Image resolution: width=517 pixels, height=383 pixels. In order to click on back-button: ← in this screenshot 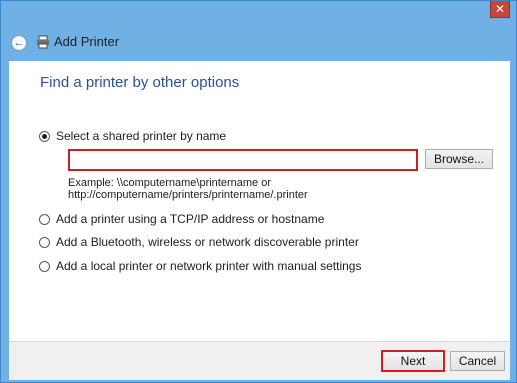, I will do `click(19, 43)`.